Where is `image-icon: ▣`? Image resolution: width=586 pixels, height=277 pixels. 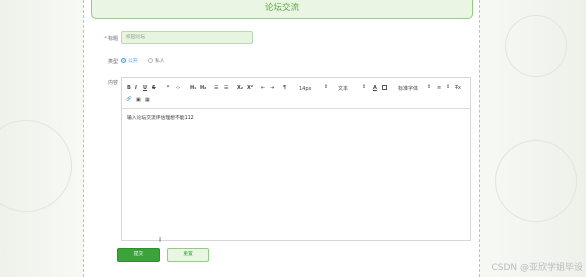
image-icon: ▣ is located at coordinates (138, 100).